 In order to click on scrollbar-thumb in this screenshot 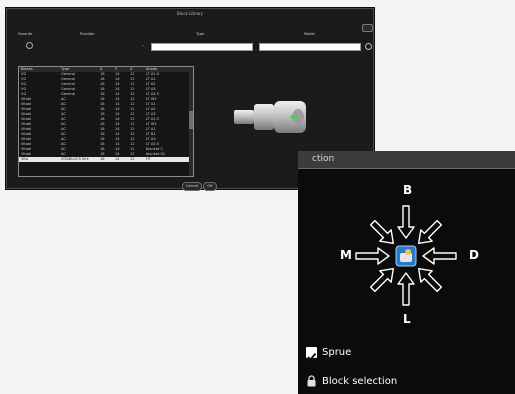, I will do `click(191, 120)`.